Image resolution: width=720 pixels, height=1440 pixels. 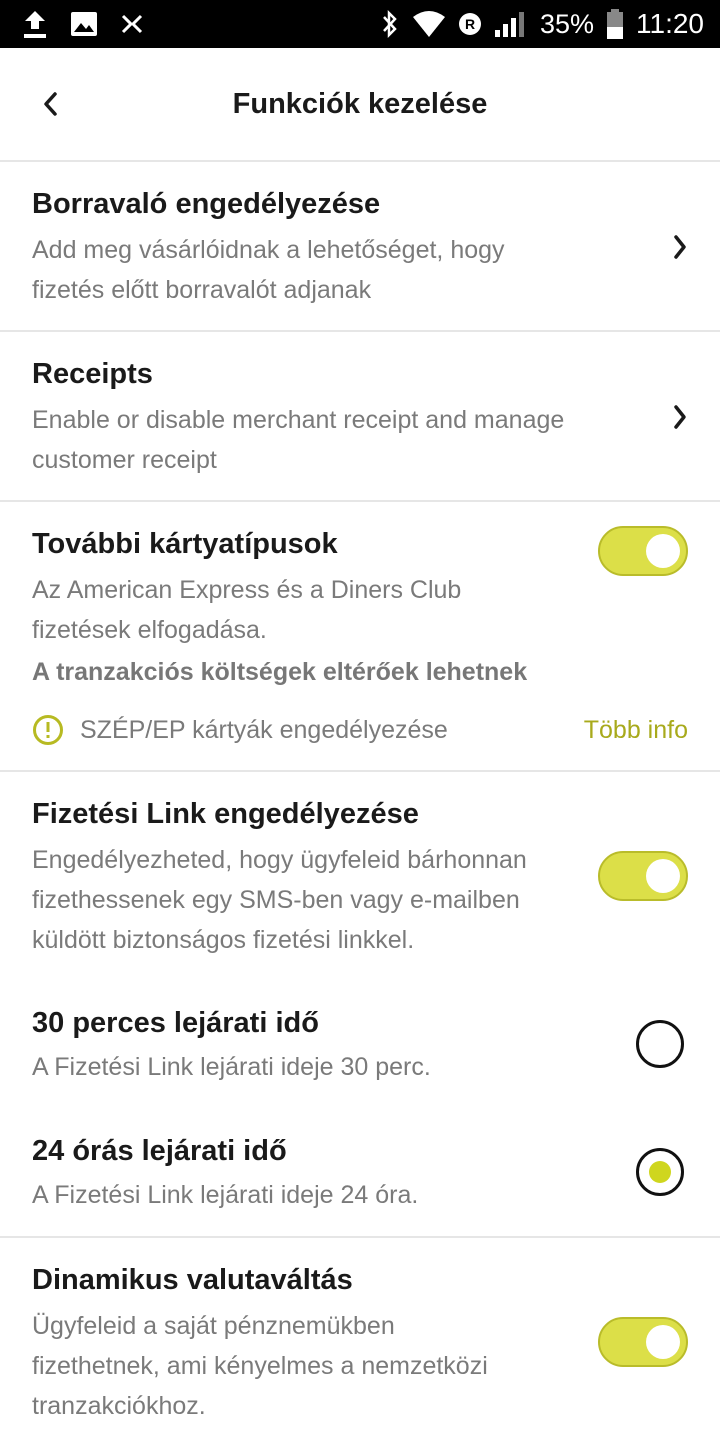 I want to click on expiry-24-radio, so click(x=660, y=1172).